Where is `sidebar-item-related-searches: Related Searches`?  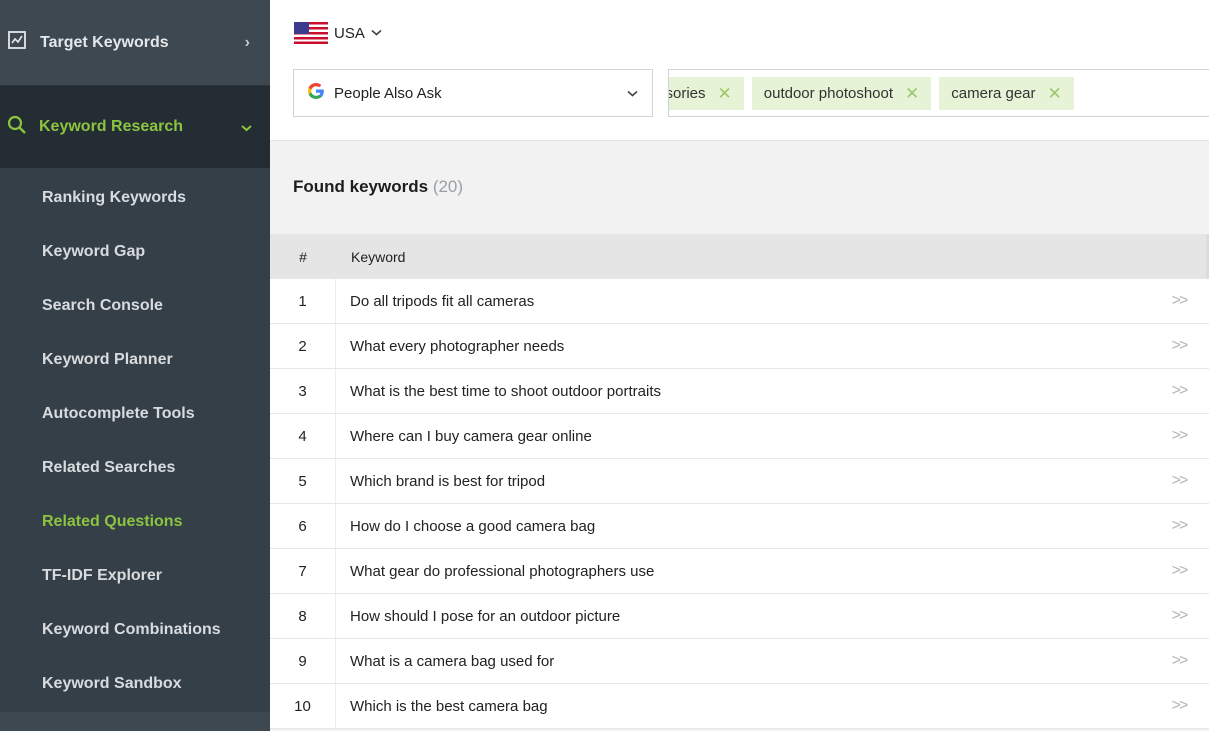 sidebar-item-related-searches: Related Searches is located at coordinates (135, 468).